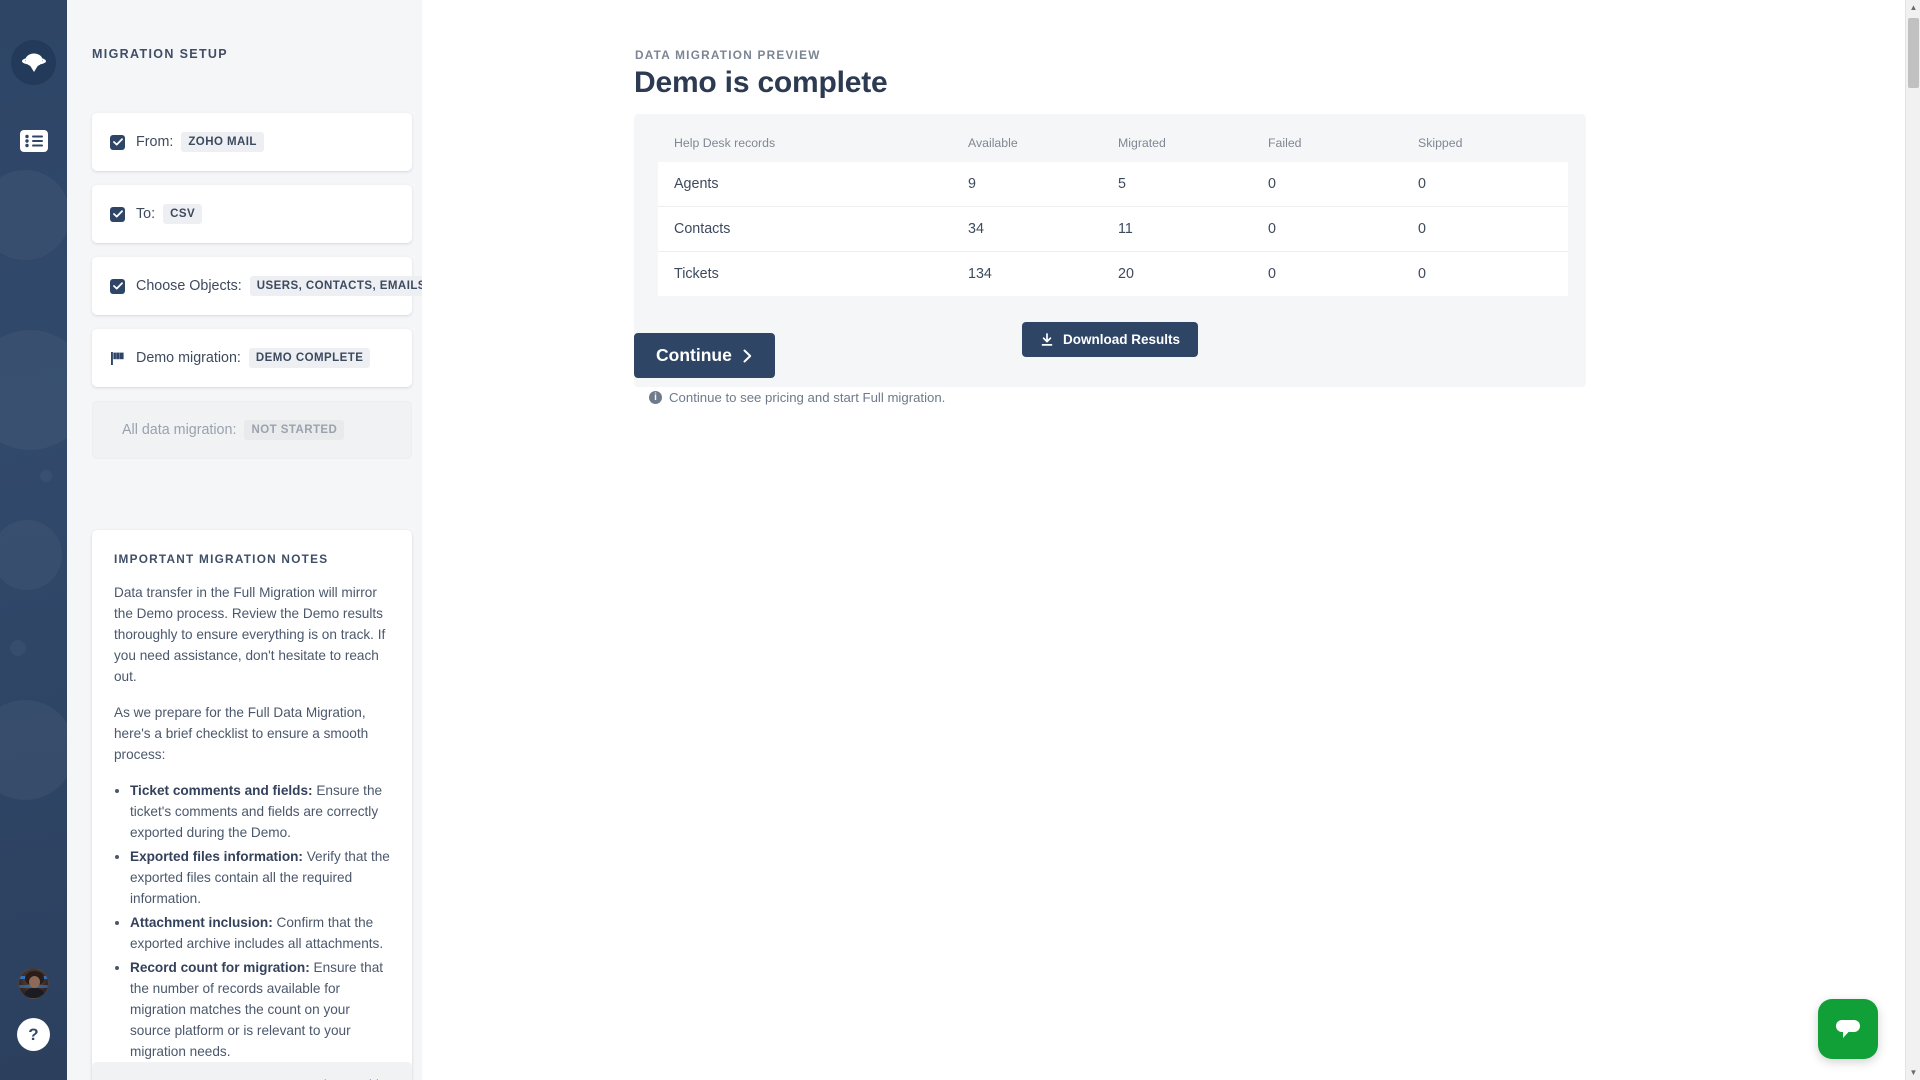  Describe the element at coordinates (189, 286) in the screenshot. I see `step-label: Choose Objects:` at that location.